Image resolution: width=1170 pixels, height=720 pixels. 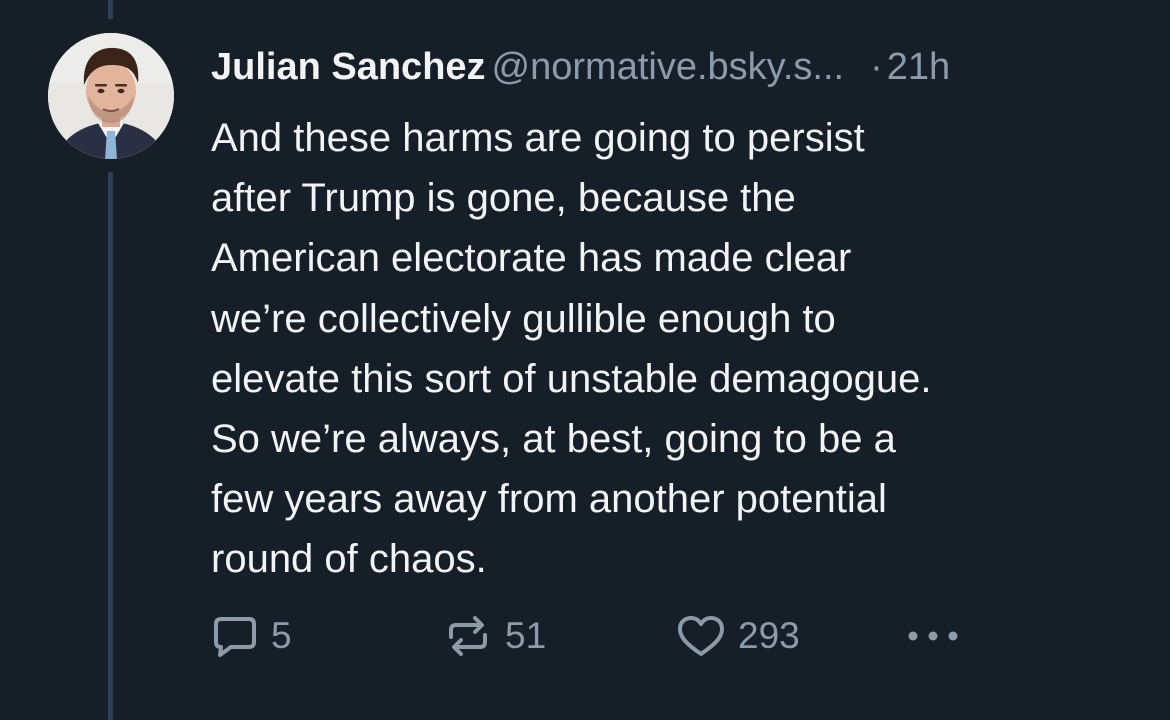 What do you see at coordinates (701, 636) in the screenshot?
I see `heart-icon` at bounding box center [701, 636].